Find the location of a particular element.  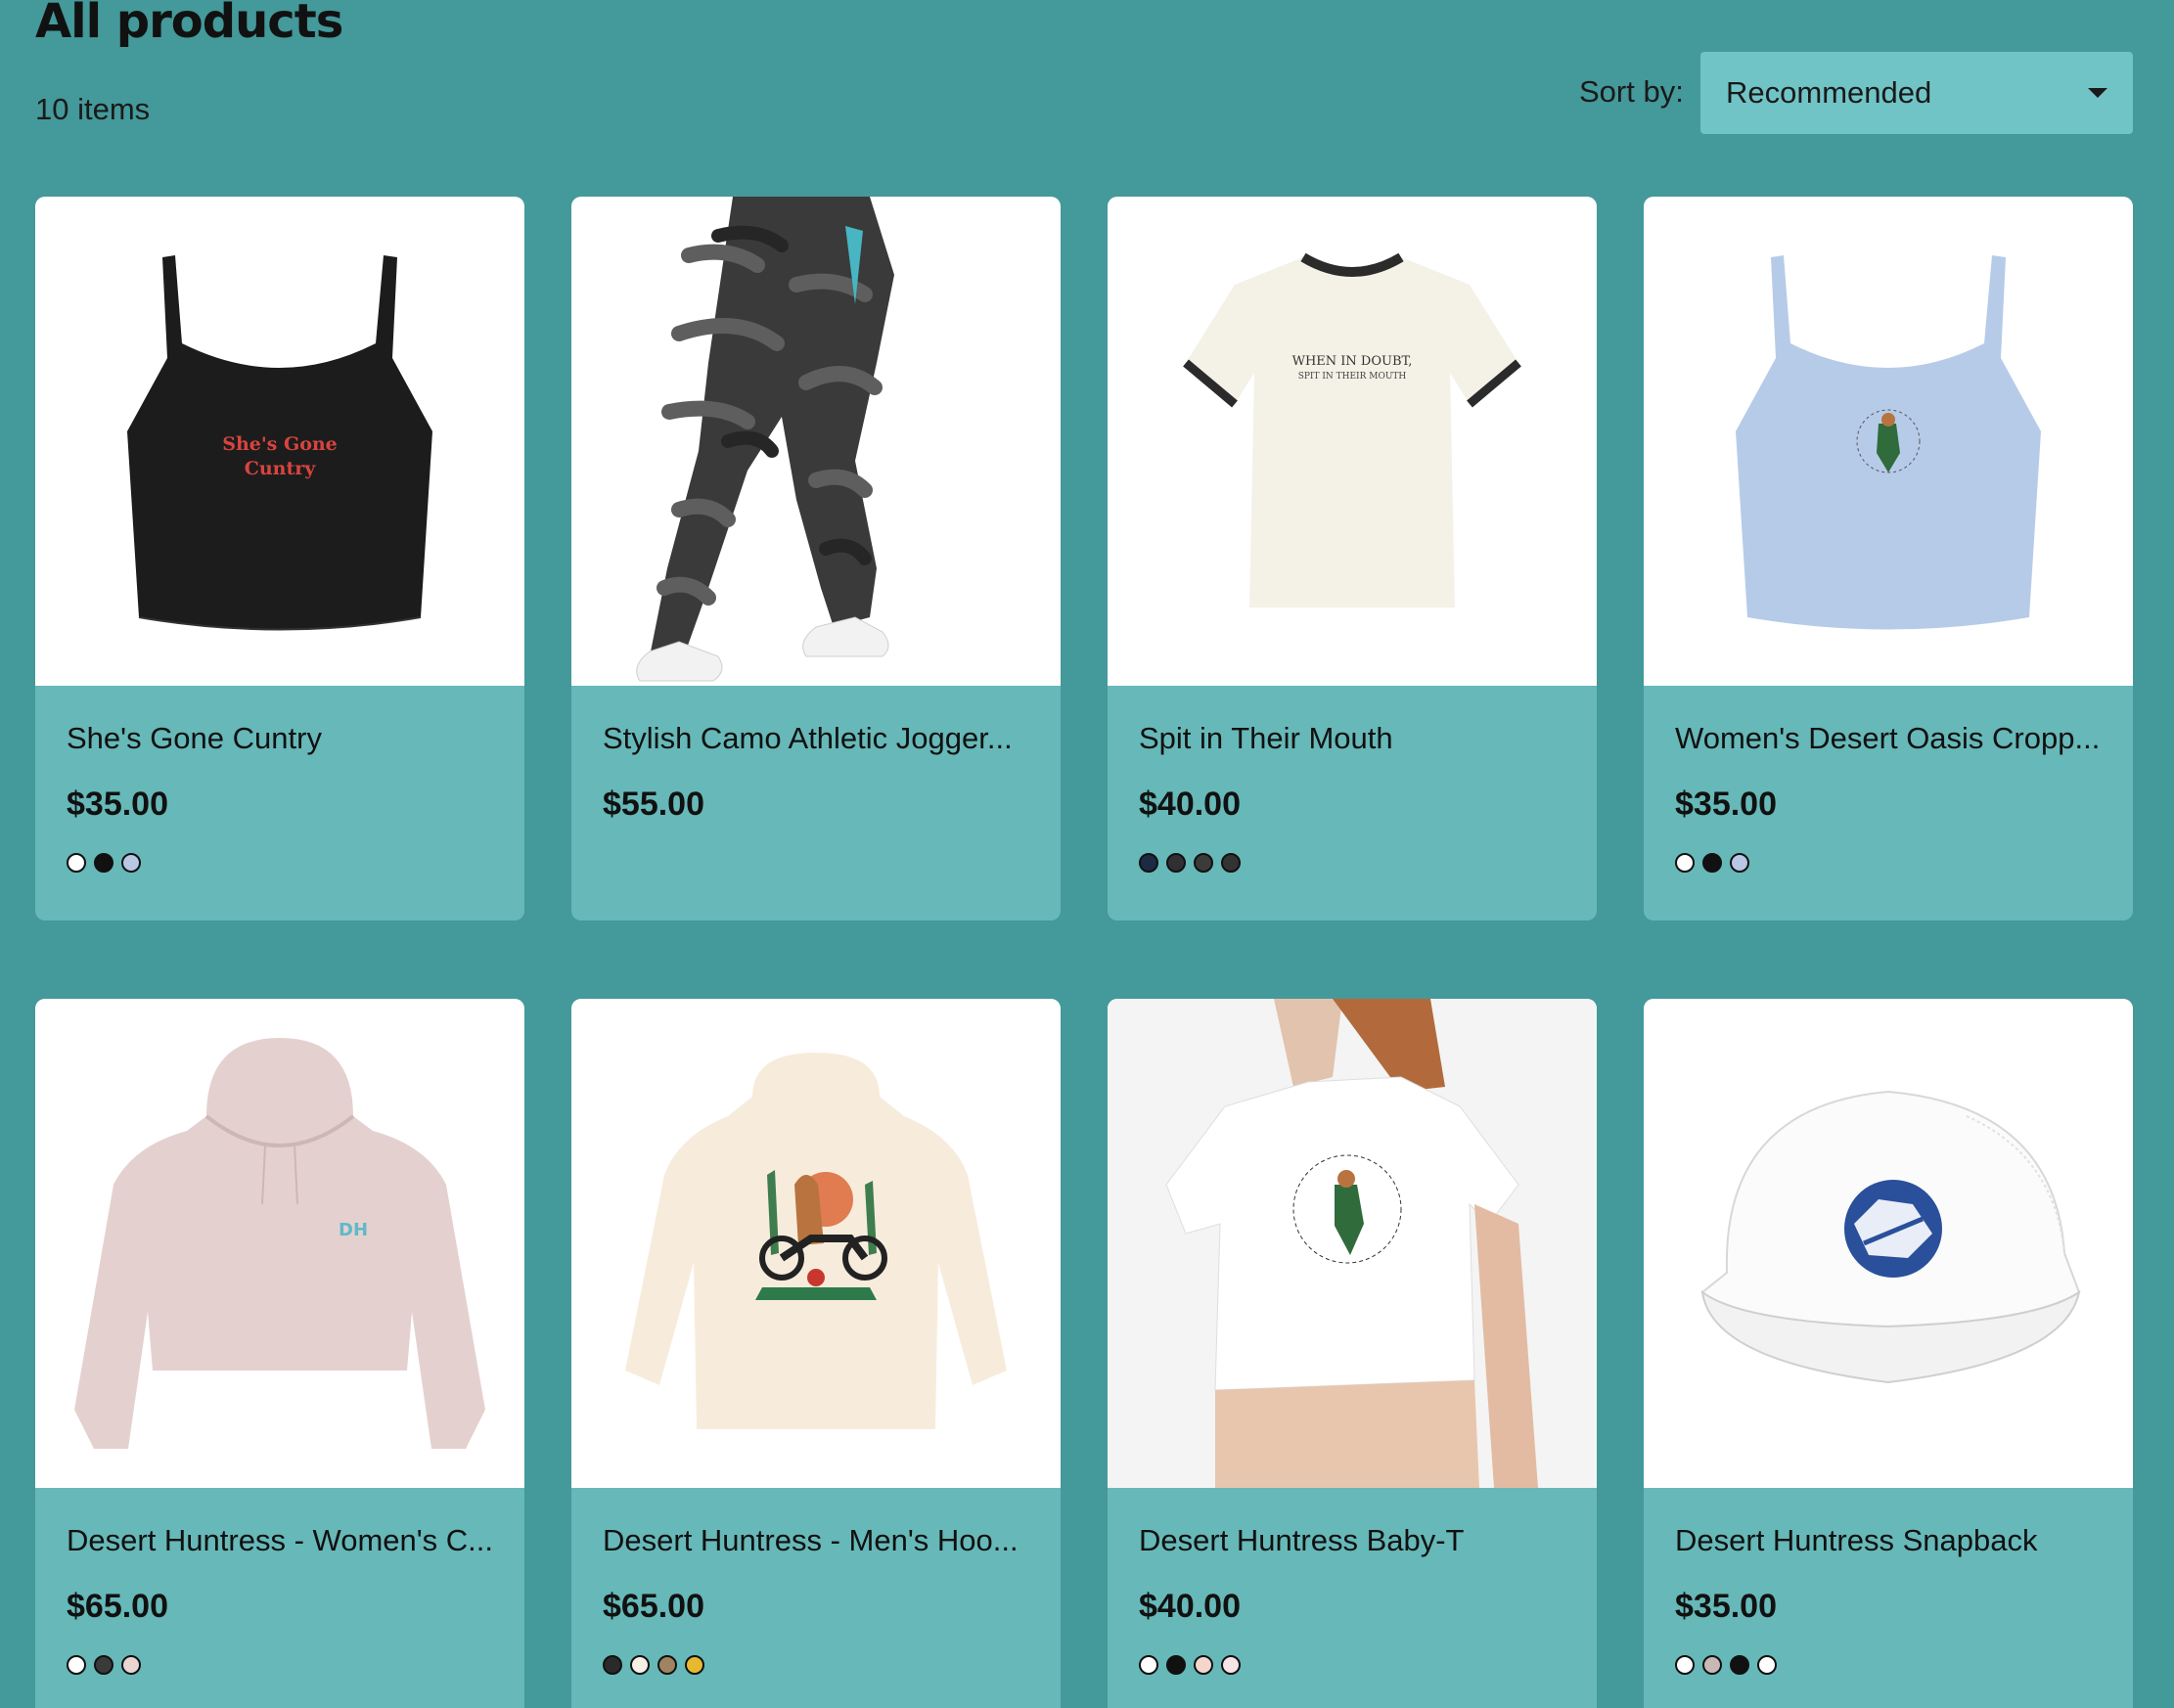

page-title: All products is located at coordinates (189, 24).